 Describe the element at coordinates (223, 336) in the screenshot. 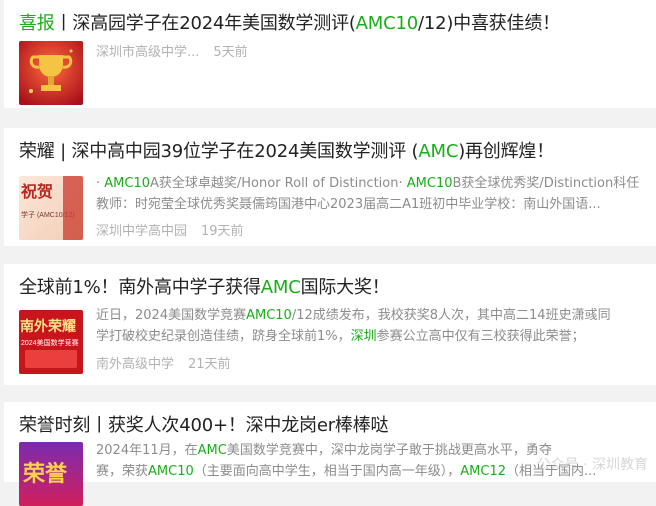

I see `text-segment: 学打破校史纪录创造佳绩，跻身全球前1%，` at that location.